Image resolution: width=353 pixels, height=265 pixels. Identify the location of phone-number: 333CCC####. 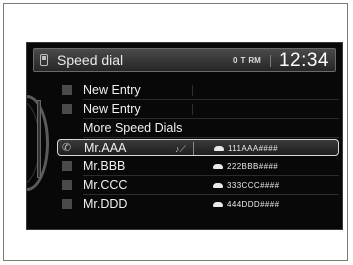
(246, 185).